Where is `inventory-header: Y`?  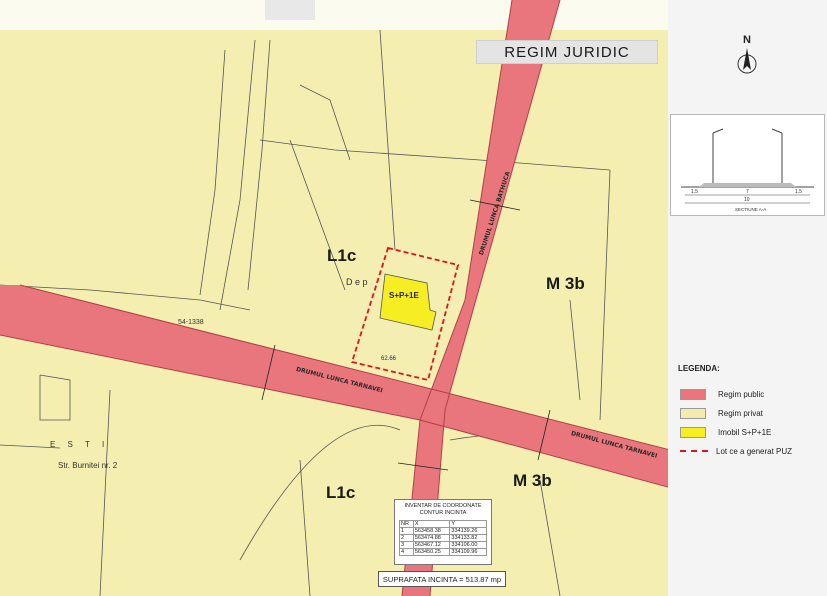 inventory-header: Y is located at coordinates (468, 524).